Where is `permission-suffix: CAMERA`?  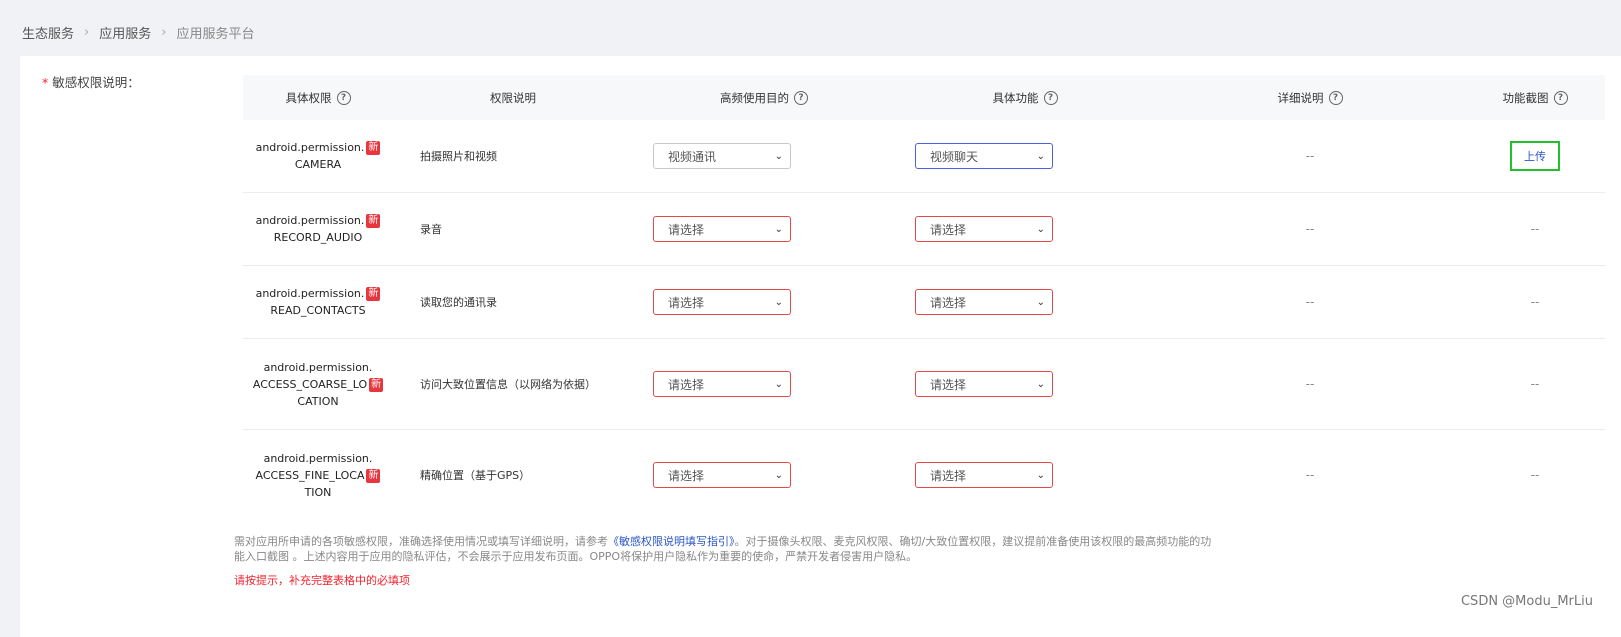
permission-suffix: CAMERA is located at coordinates (318, 164).